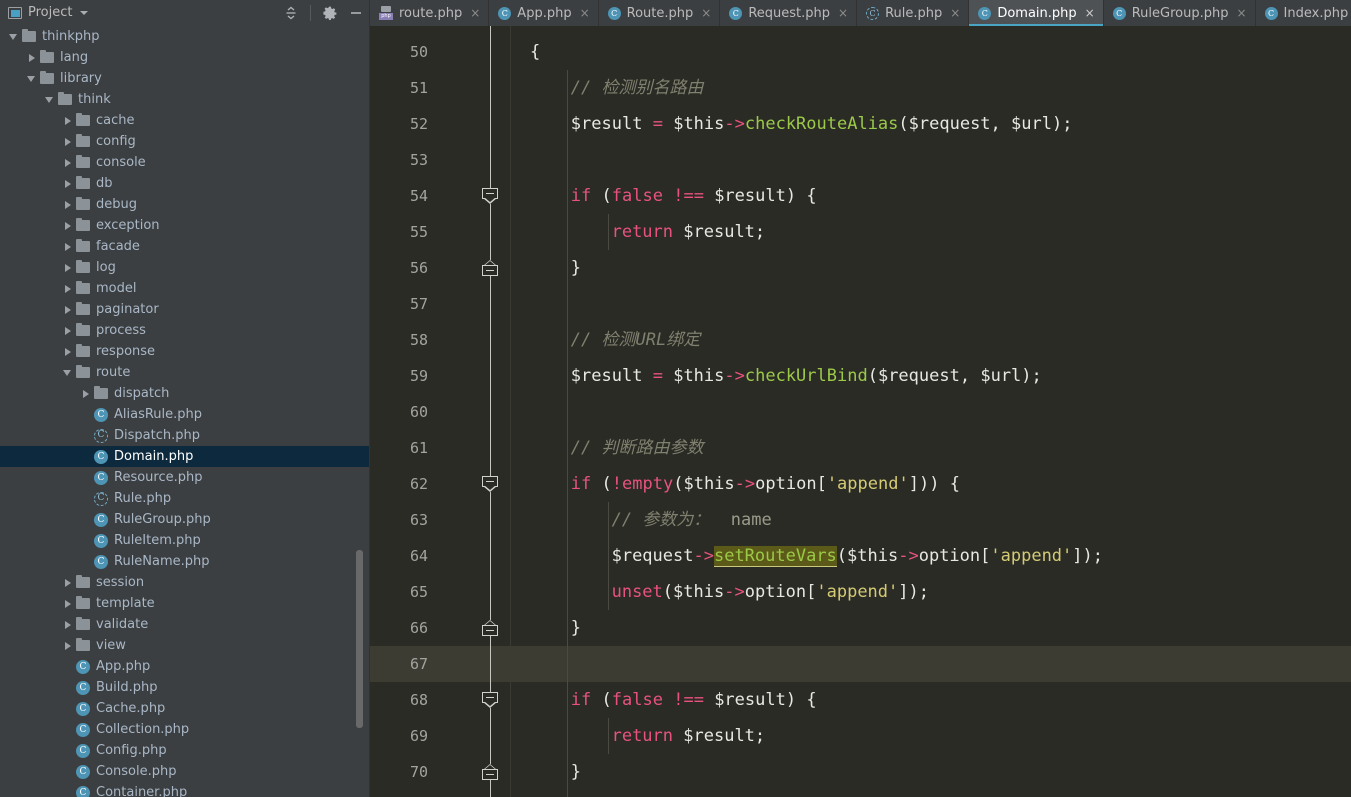  What do you see at coordinates (185, 372) in the screenshot?
I see `tree-item-route: route` at bounding box center [185, 372].